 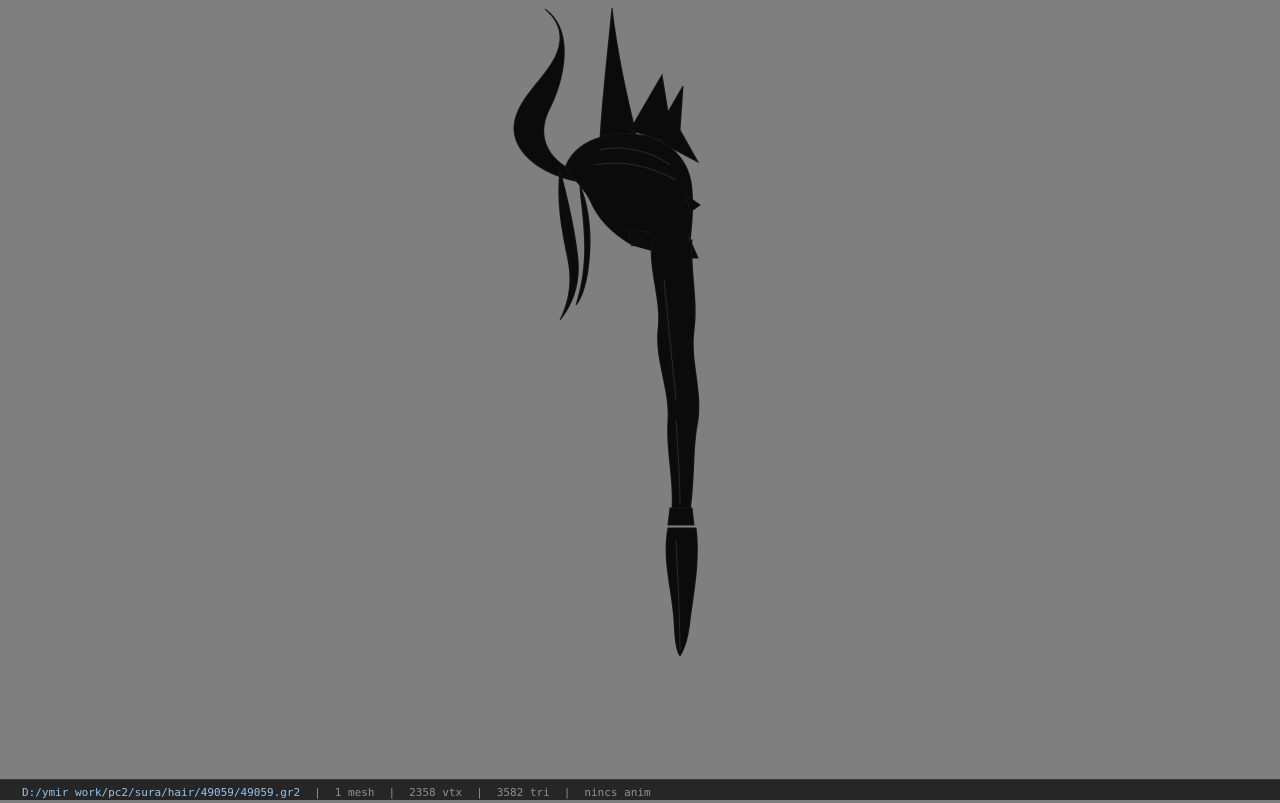 What do you see at coordinates (436, 792) in the screenshot?
I see `vertex-count: 2358 vtx` at bounding box center [436, 792].